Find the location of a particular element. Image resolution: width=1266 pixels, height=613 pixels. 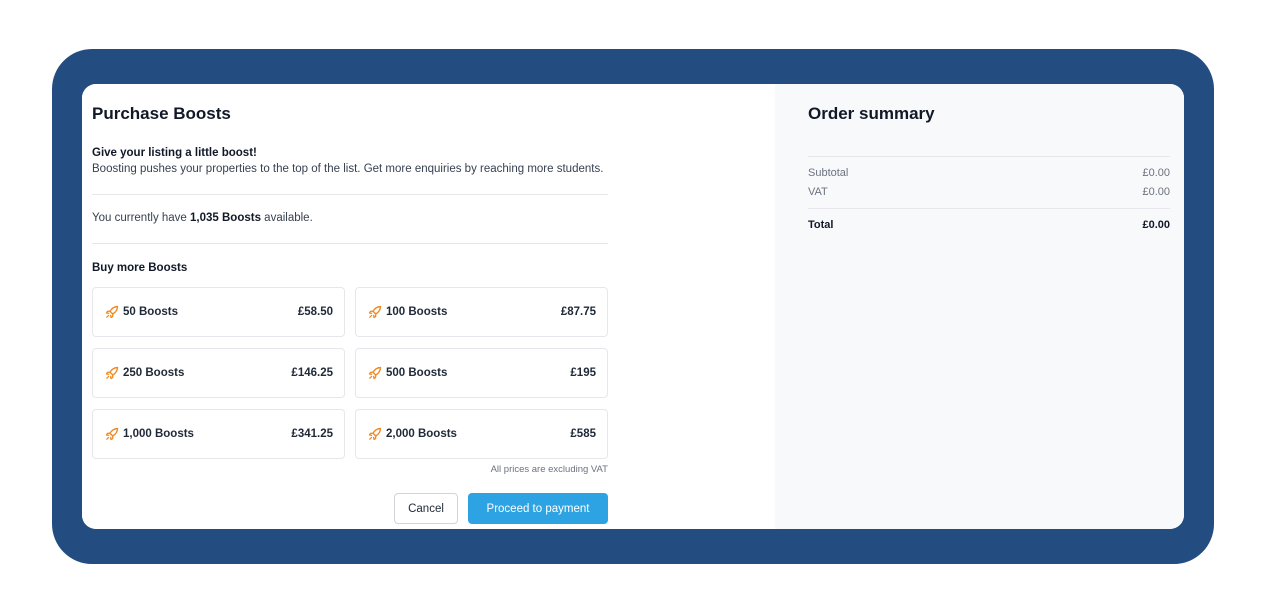

option-name: 250 Boosts is located at coordinates (154, 373).